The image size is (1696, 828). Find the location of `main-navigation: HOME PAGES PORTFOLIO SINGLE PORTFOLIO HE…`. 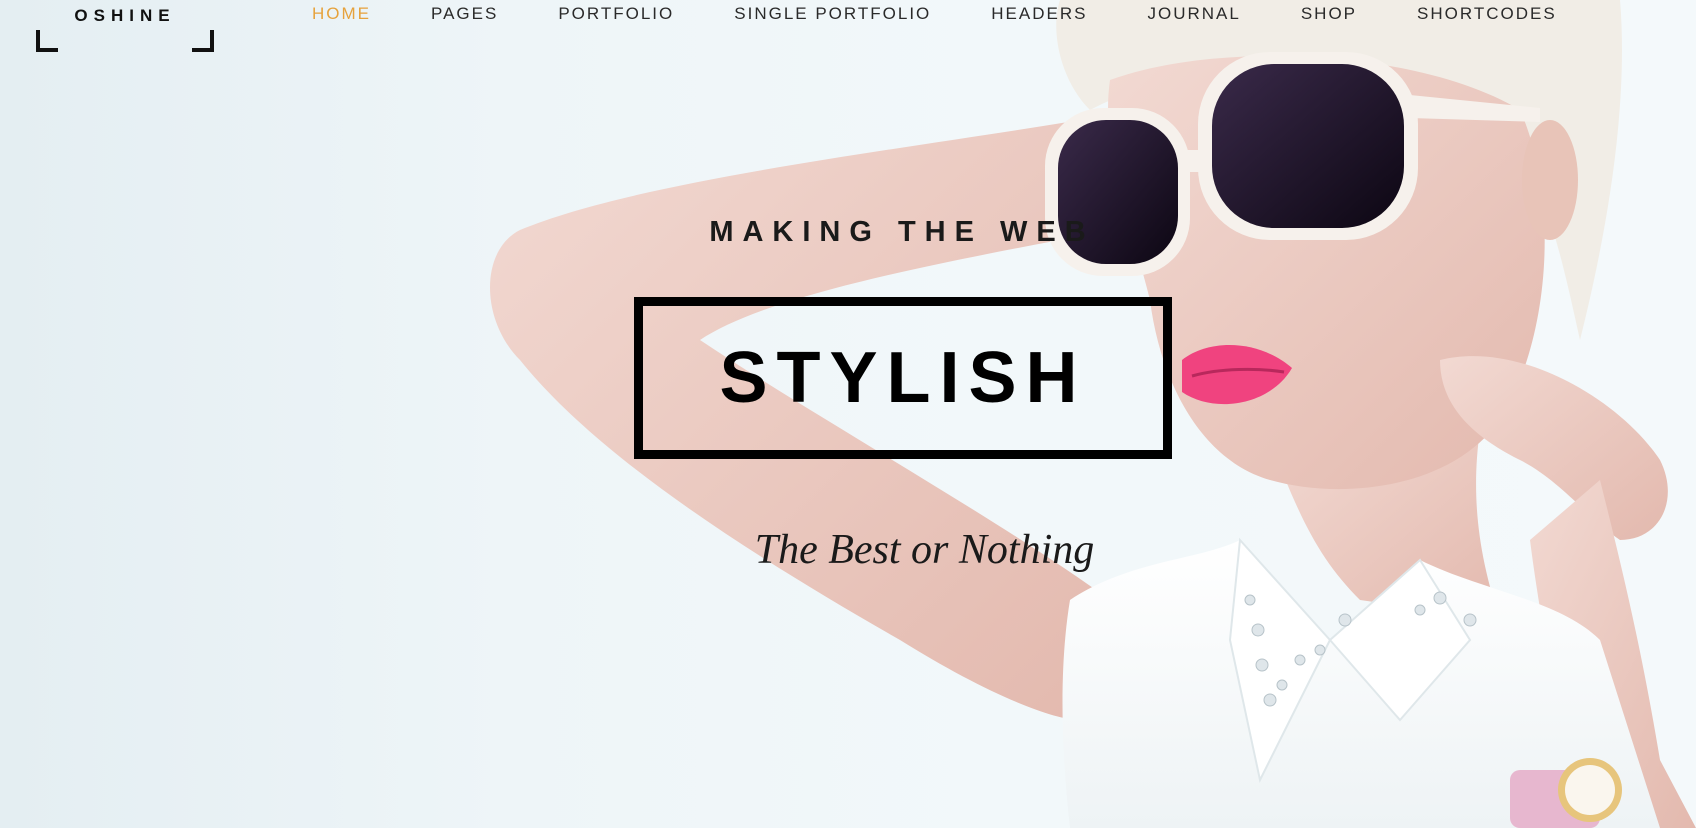

main-navigation: HOME PAGES PORTFOLIO SINGLE PORTFOLIO HE… is located at coordinates (964, 14).